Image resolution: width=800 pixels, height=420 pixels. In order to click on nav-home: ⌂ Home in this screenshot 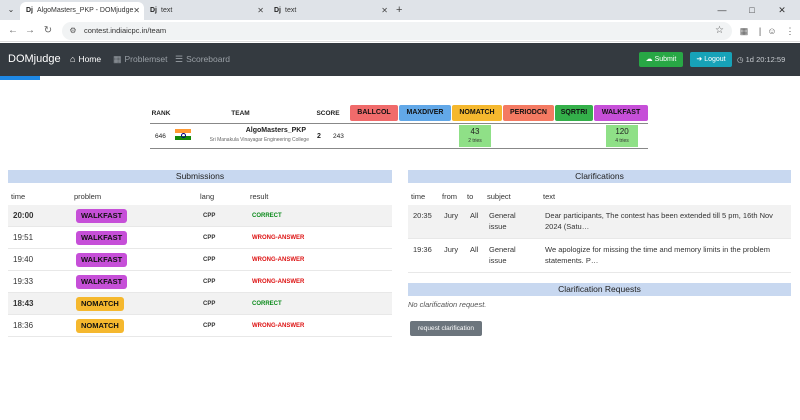, I will do `click(85, 59)`.